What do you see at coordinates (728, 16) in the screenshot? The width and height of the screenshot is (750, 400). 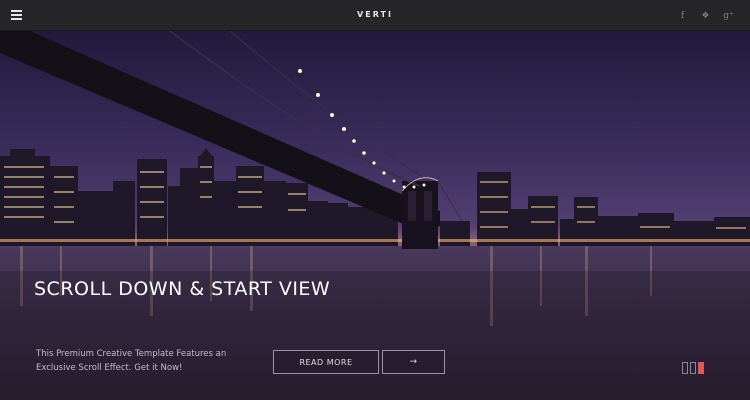 I see `google-plus-icon: g⁺` at bounding box center [728, 16].